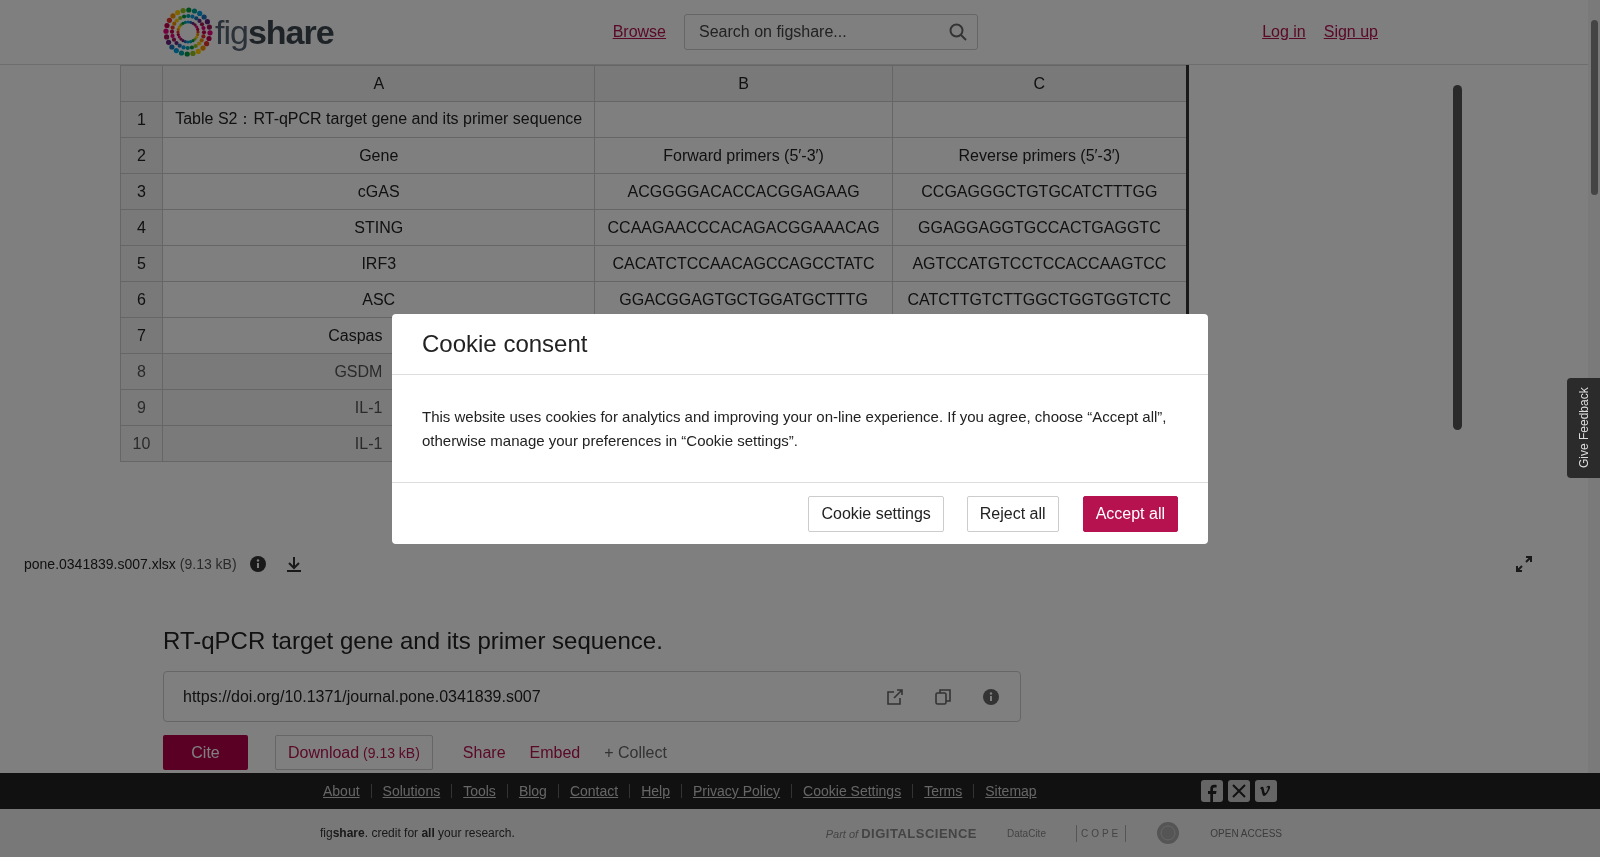 Image resolution: width=1600 pixels, height=857 pixels. Describe the element at coordinates (141, 407) in the screenshot. I see `row-number: 9` at that location.